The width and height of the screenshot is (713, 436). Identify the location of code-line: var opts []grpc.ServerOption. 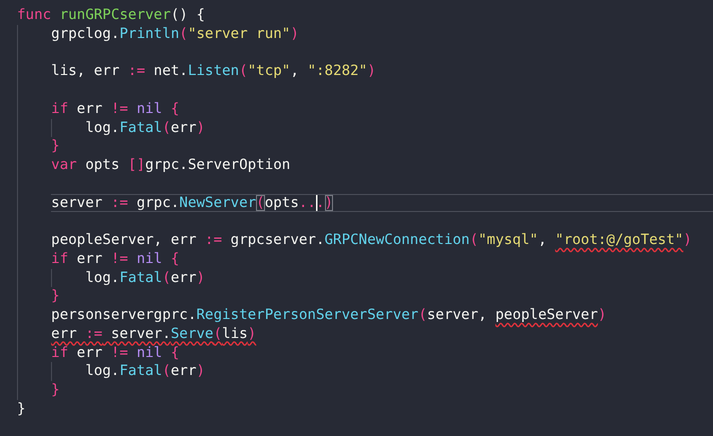
(170, 165).